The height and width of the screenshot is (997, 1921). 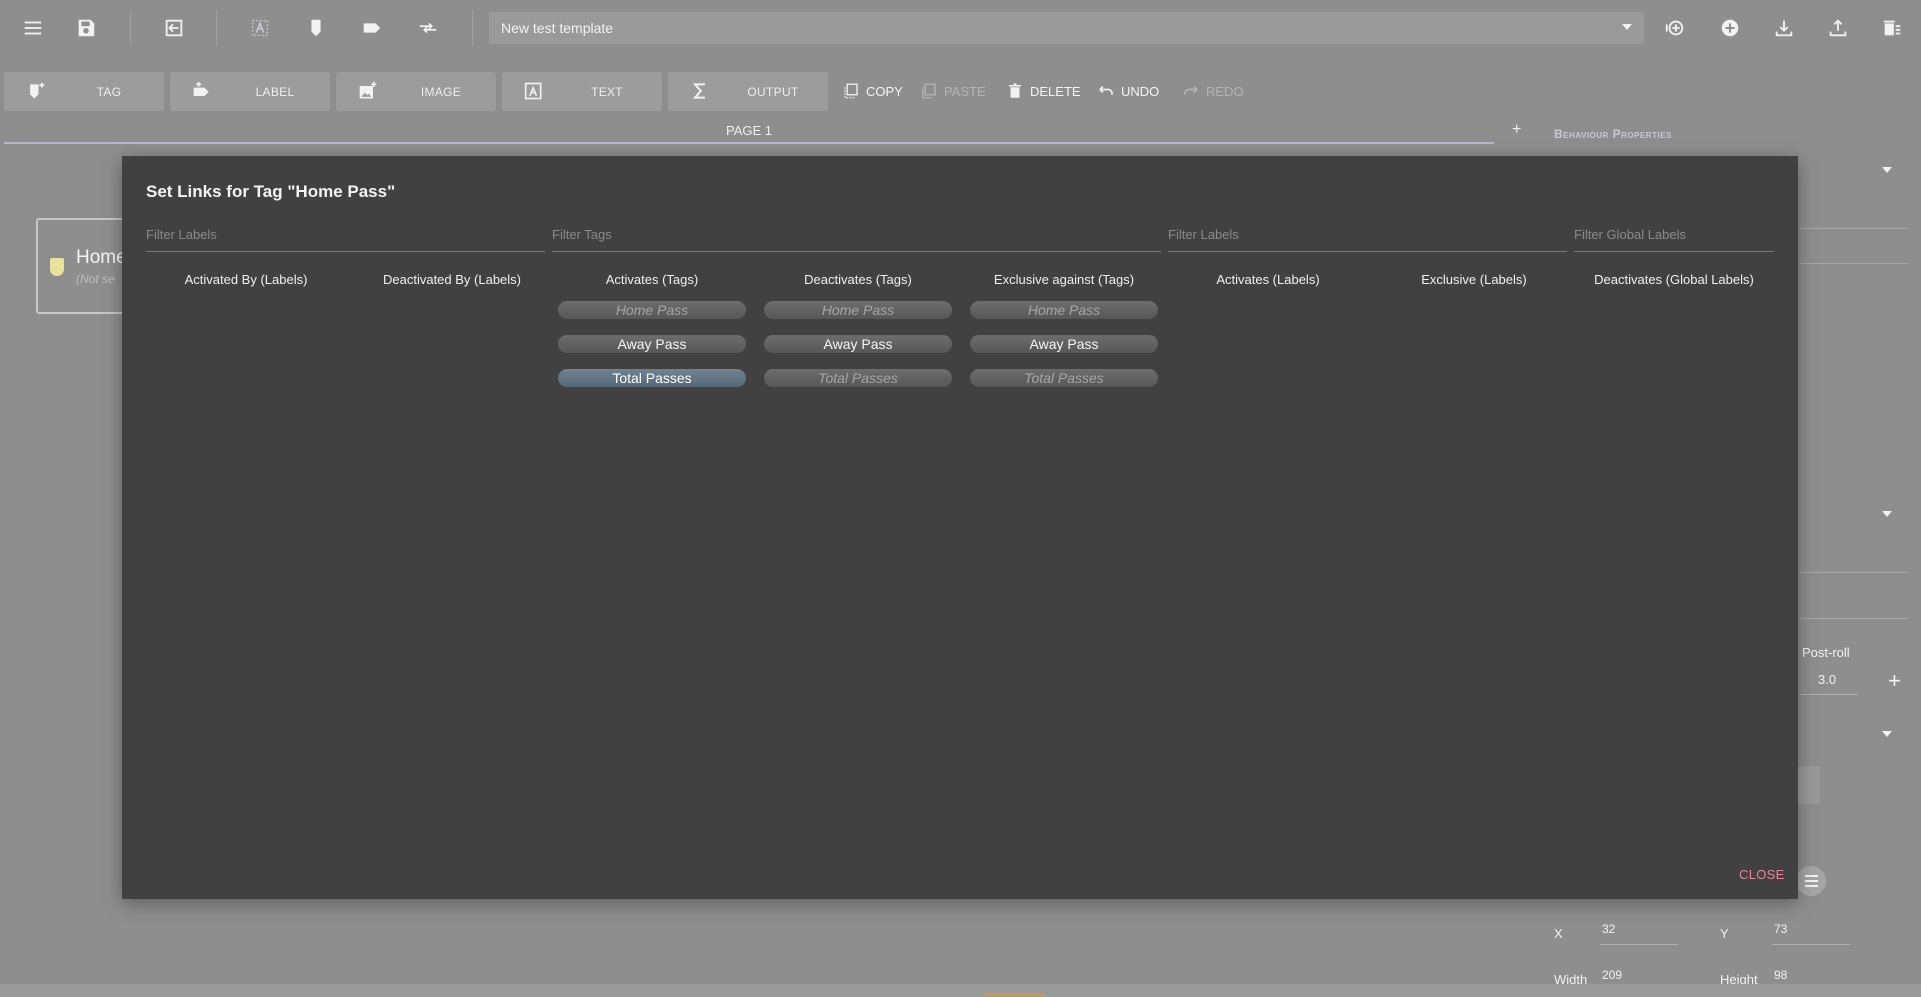 I want to click on width-input: 209, so click(x=1612, y=975).